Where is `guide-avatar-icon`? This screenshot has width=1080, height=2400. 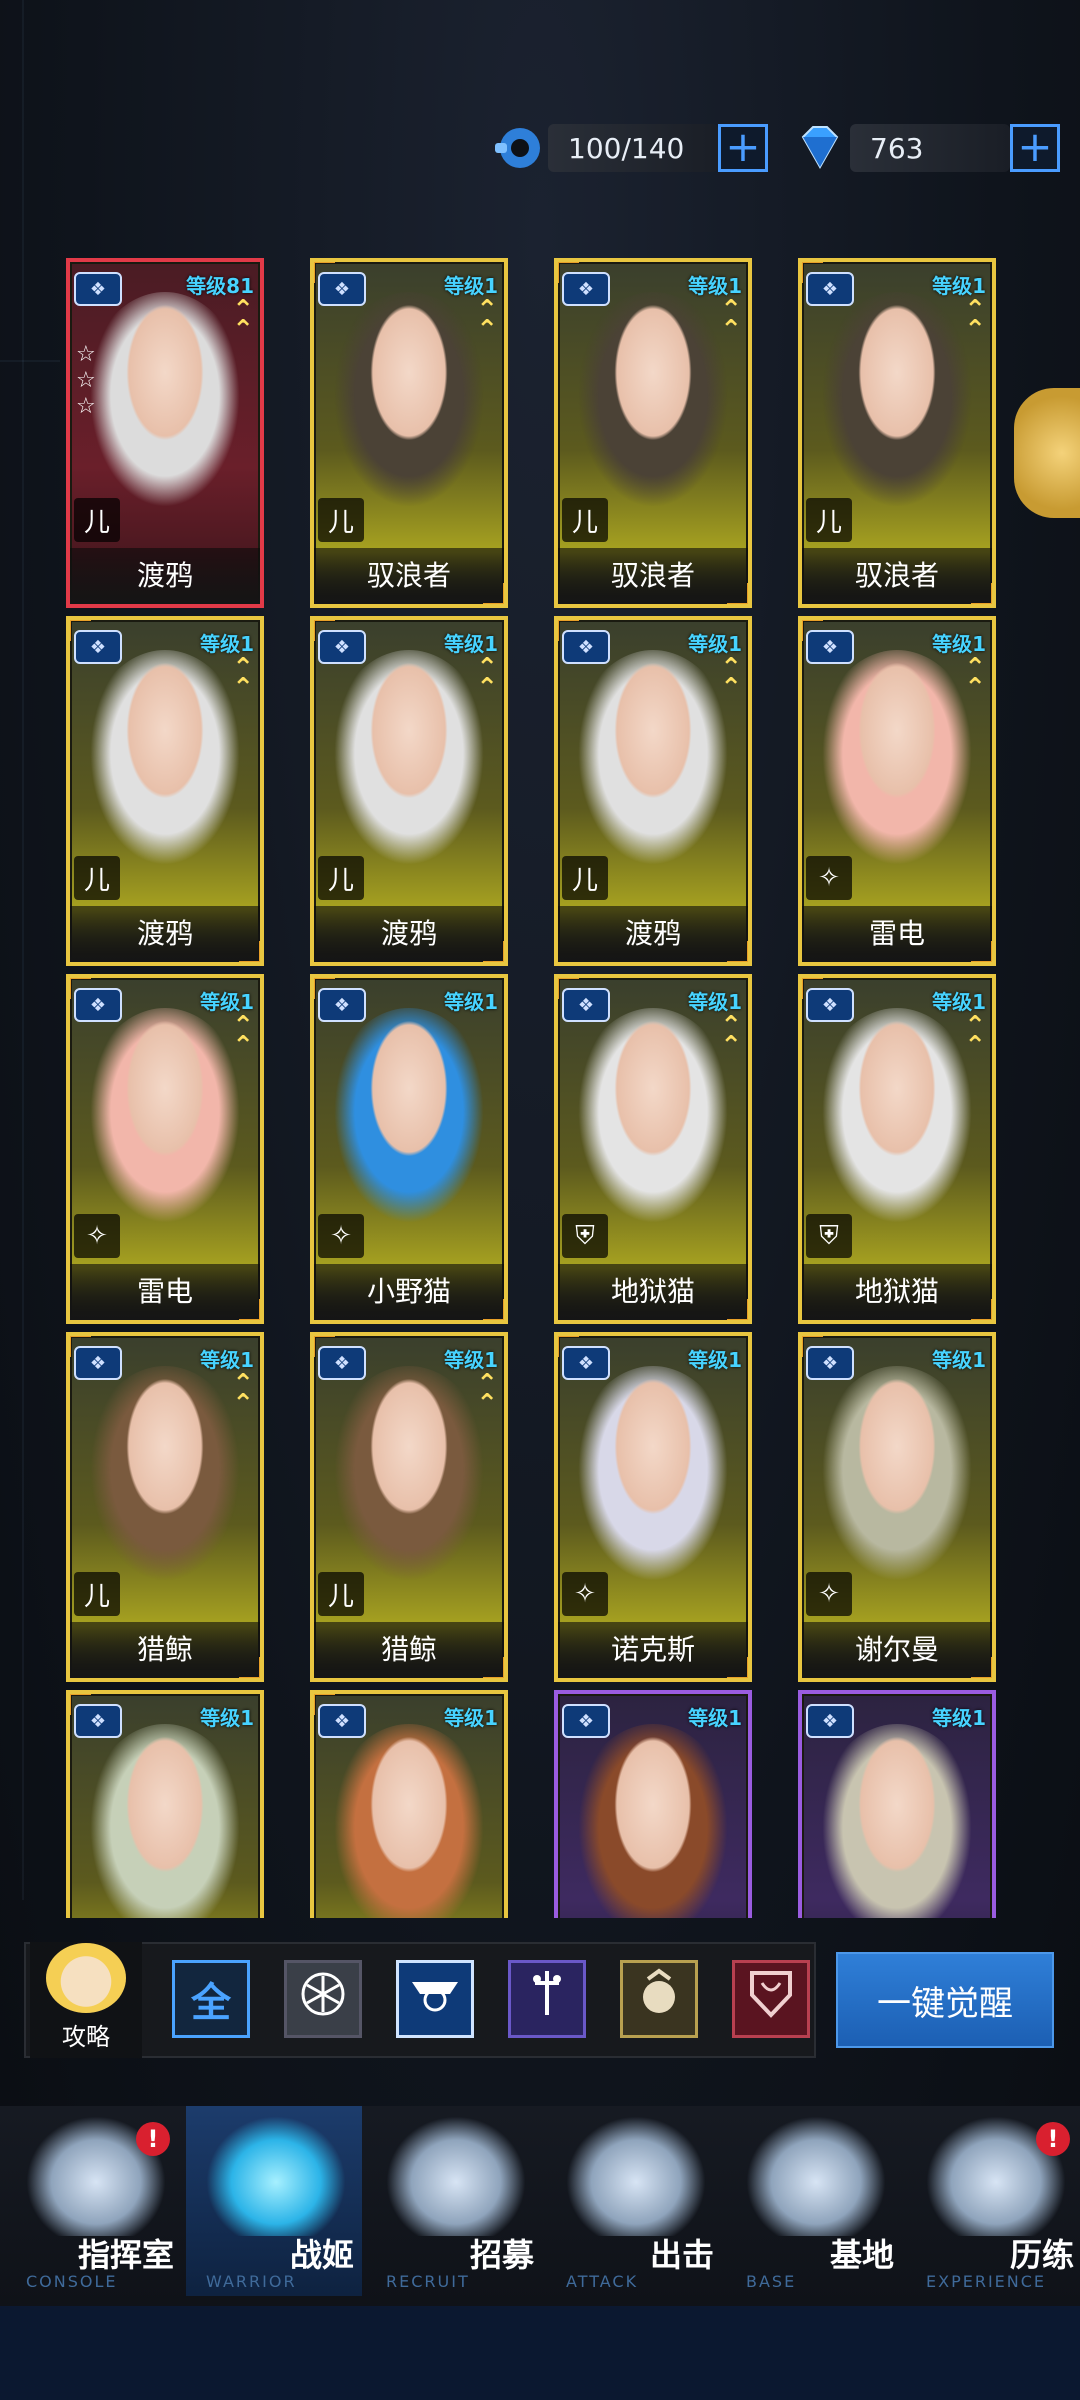 guide-avatar-icon is located at coordinates (86, 1978).